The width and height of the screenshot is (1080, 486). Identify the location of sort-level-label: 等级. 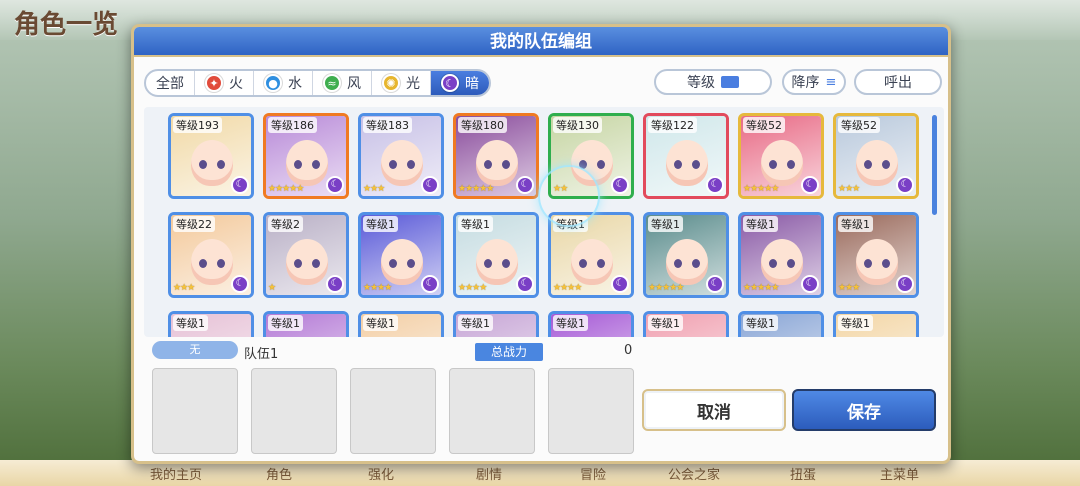
(701, 83).